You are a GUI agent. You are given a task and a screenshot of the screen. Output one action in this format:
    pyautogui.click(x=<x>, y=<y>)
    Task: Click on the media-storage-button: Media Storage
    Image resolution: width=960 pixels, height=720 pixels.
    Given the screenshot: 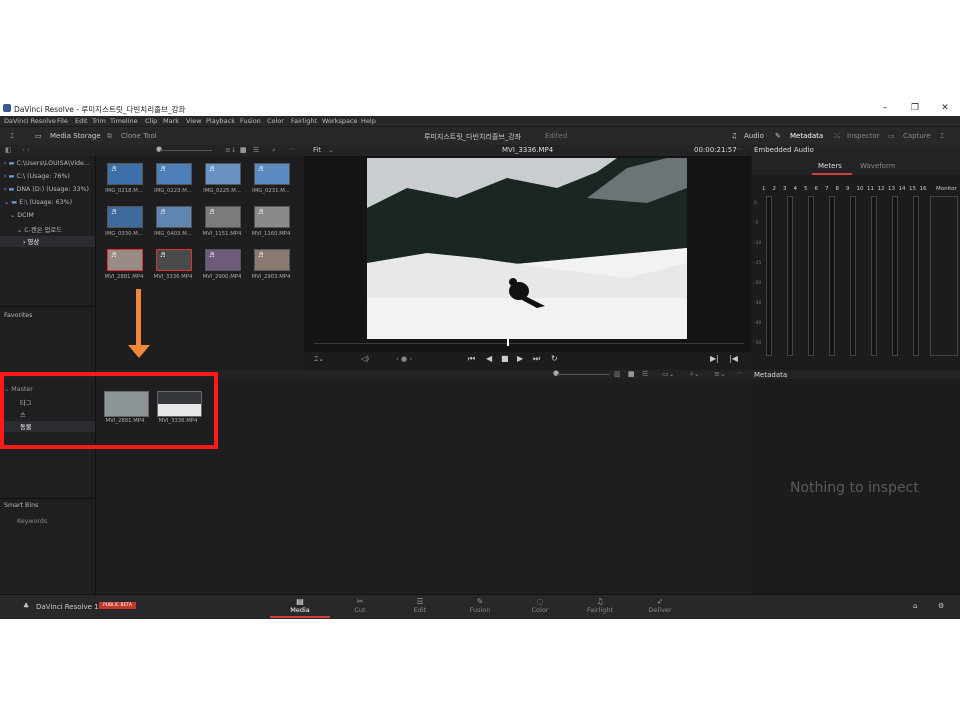 What is the action you would take?
    pyautogui.click(x=75, y=136)
    